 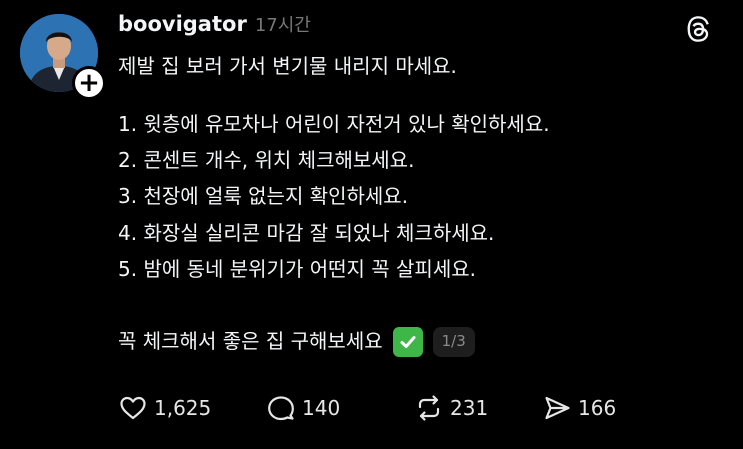 What do you see at coordinates (557, 408) in the screenshot?
I see `send-icon` at bounding box center [557, 408].